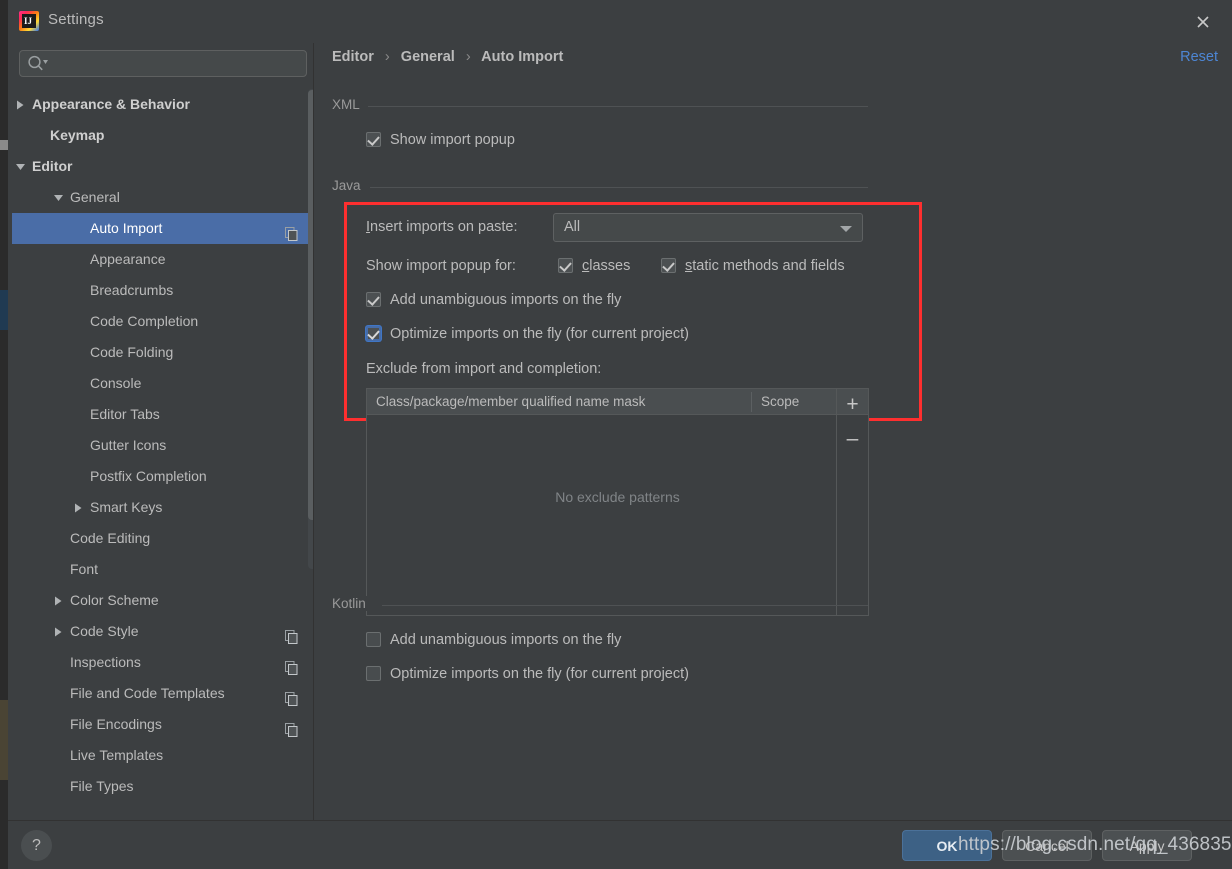 Image resolution: width=1232 pixels, height=869 pixels. What do you see at coordinates (148, 476) in the screenshot?
I see `sidebar-item-label: Postfix Completion` at bounding box center [148, 476].